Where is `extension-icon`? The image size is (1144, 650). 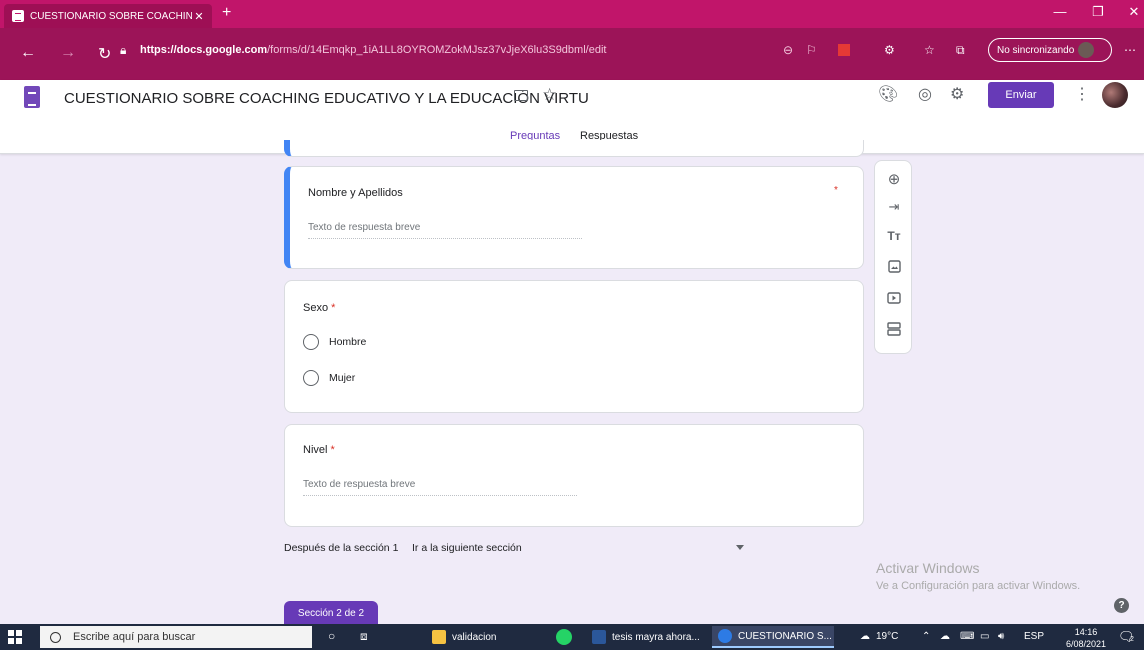
extension-icon is located at coordinates (844, 50).